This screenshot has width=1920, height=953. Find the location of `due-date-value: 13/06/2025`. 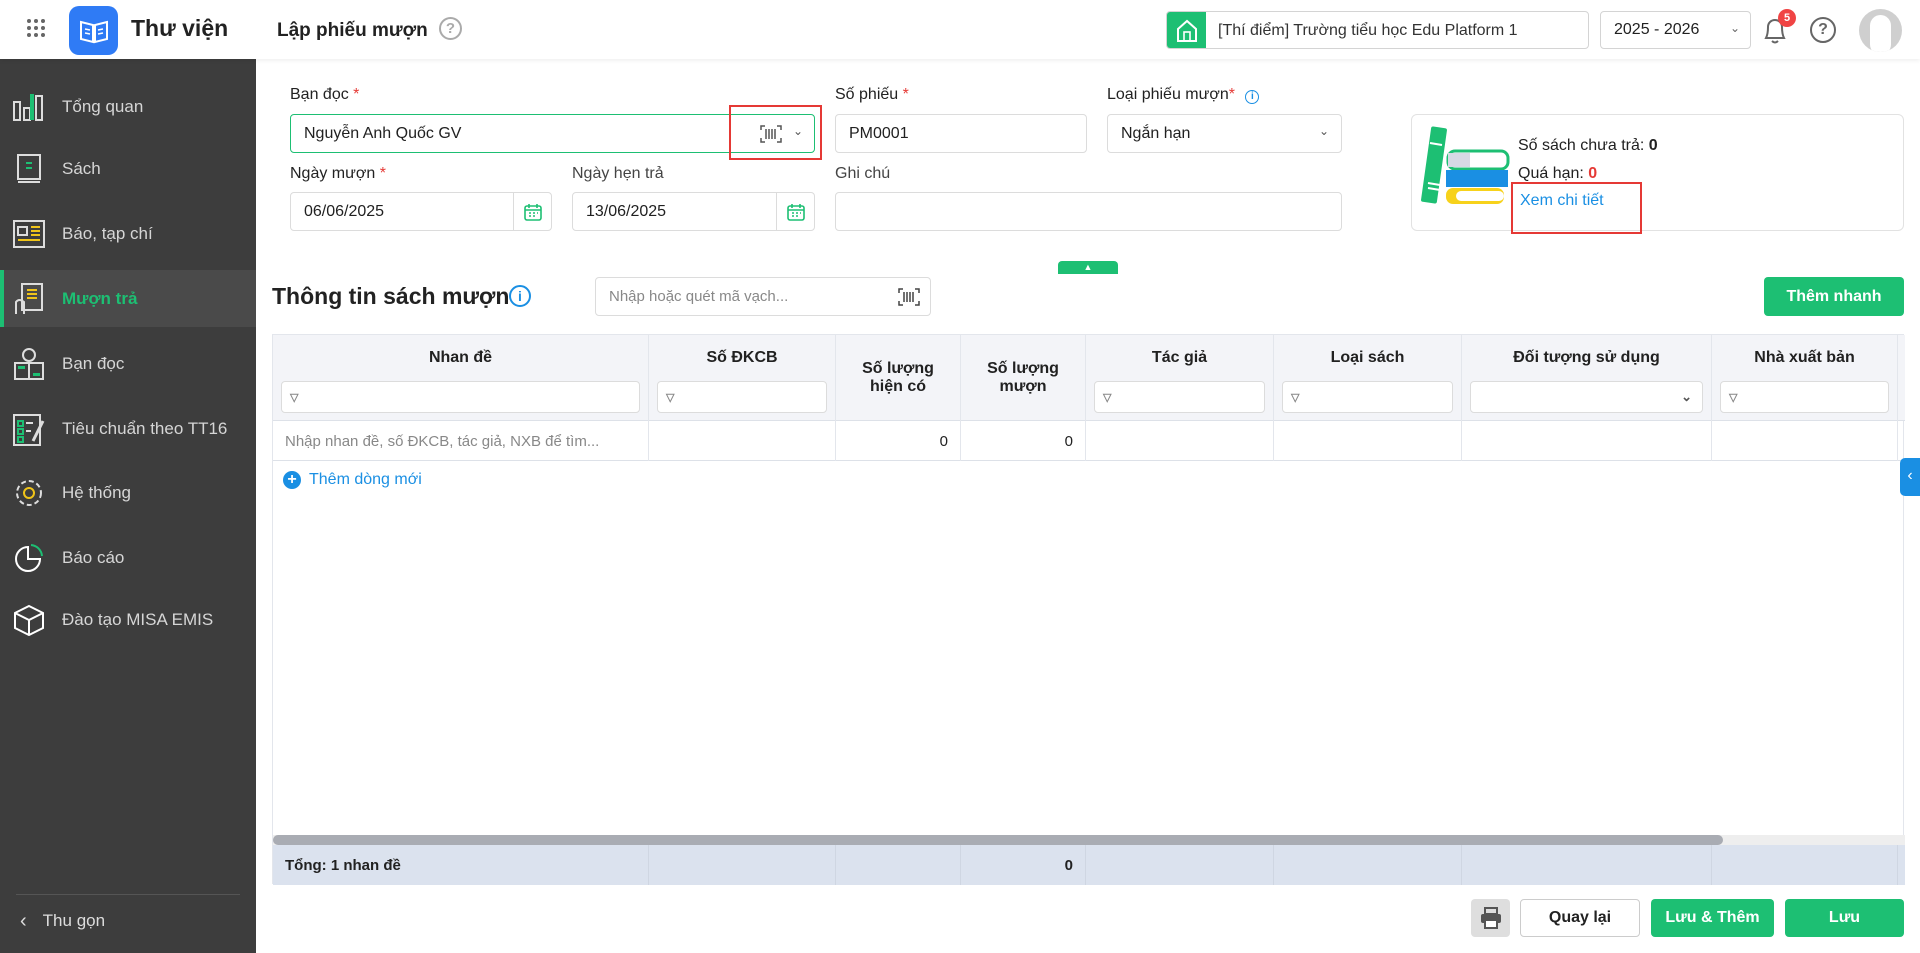

due-date-value: 13/06/2025 is located at coordinates (626, 211).